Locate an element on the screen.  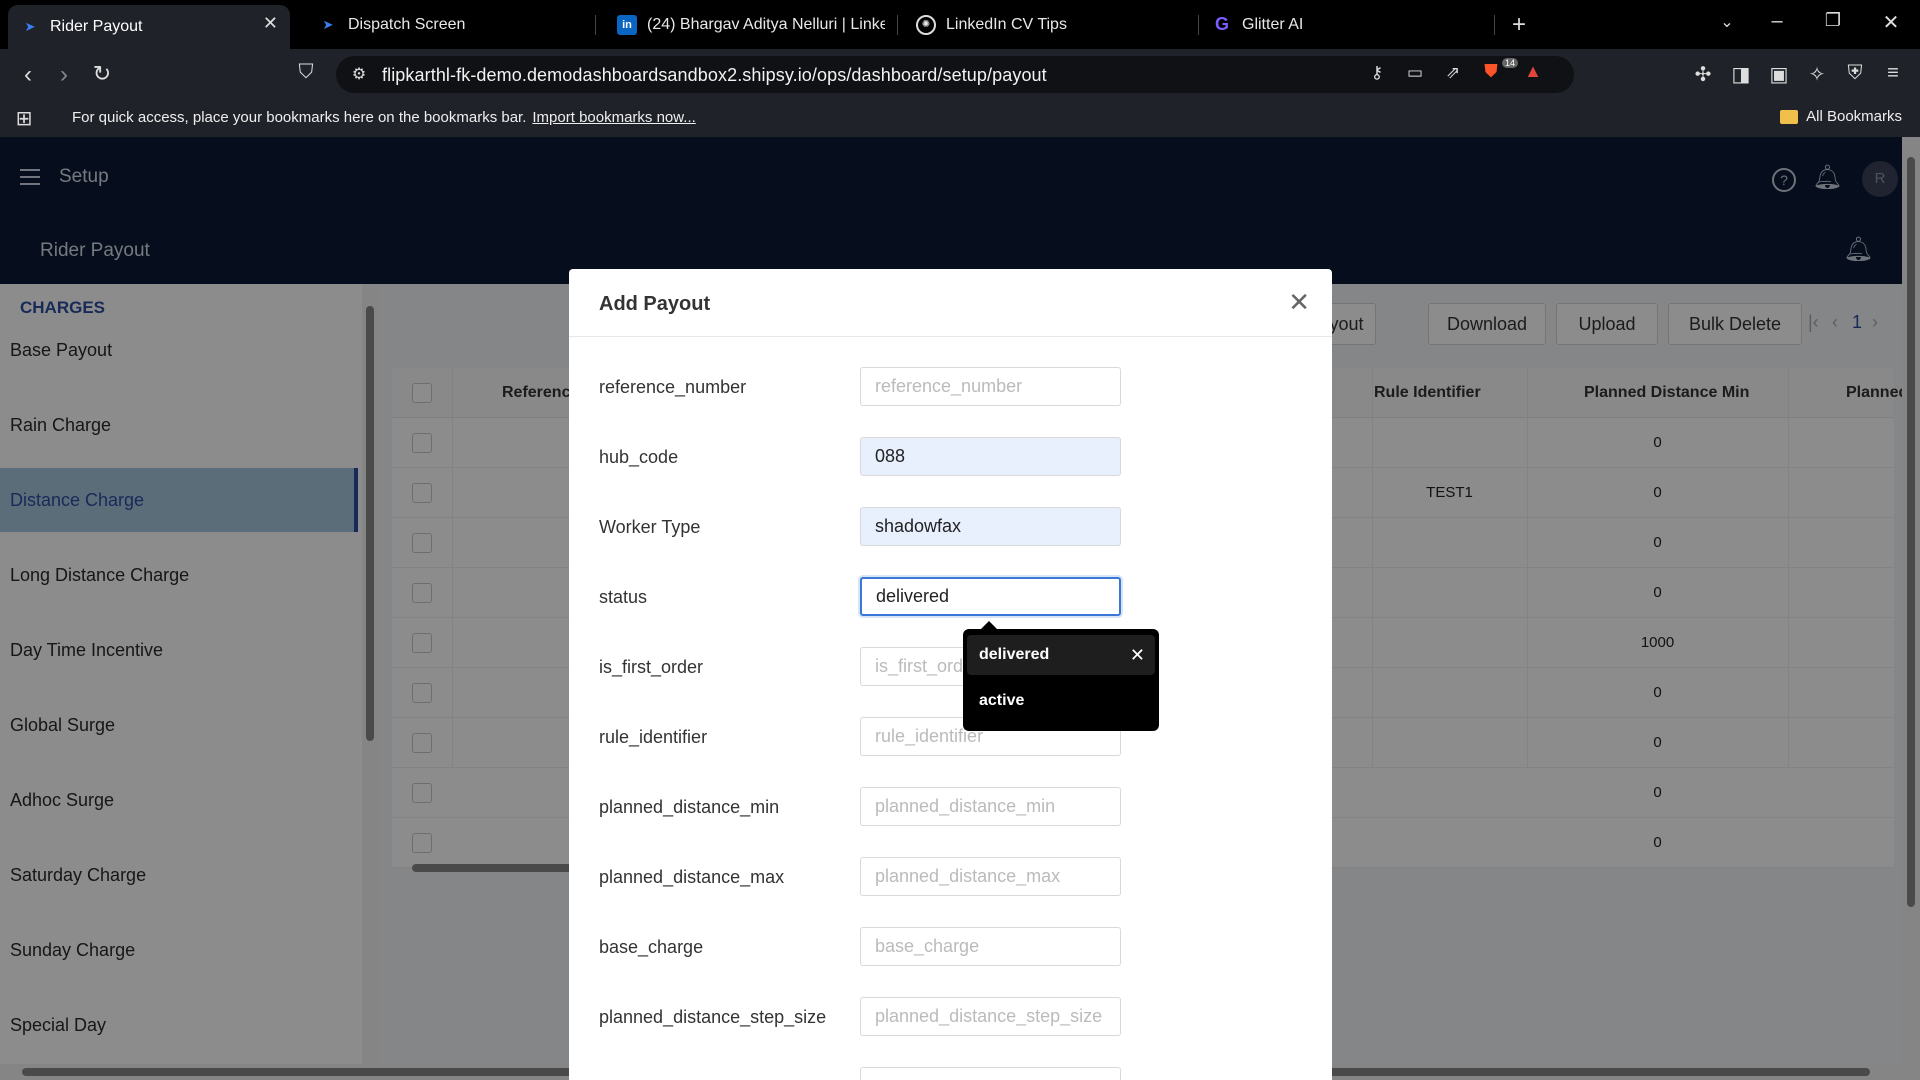
tab-title: Glitter AI is located at coordinates (1273, 24).